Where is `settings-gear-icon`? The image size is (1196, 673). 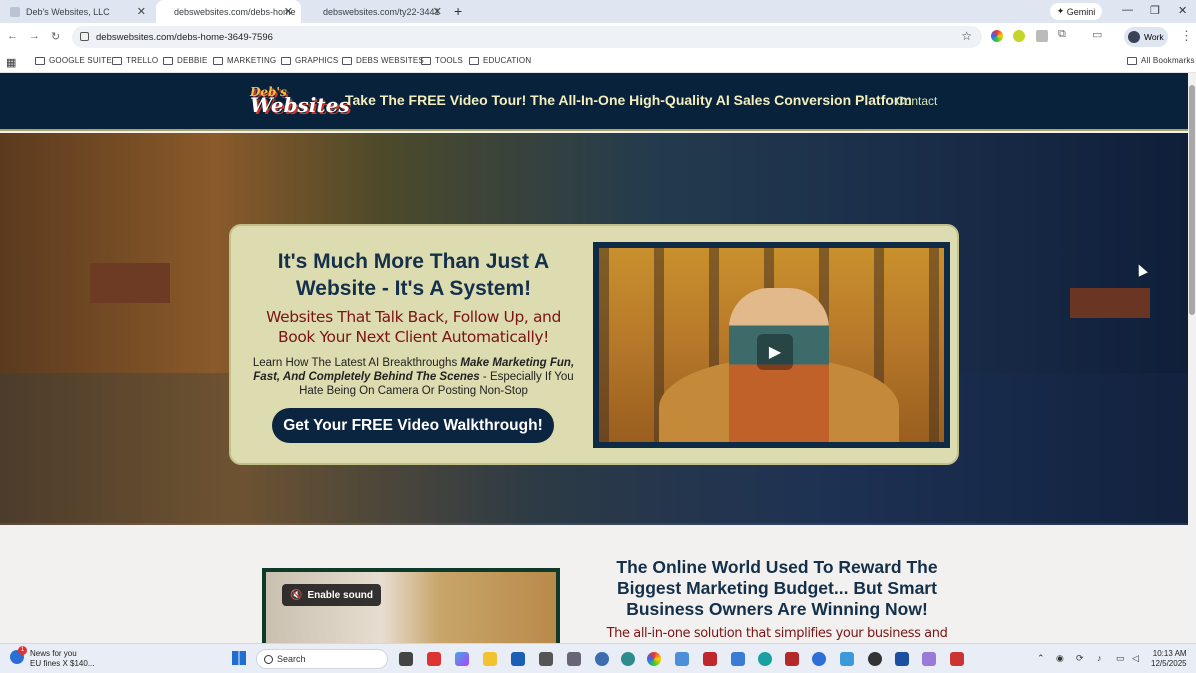
settings-gear-icon is located at coordinates (574, 659).